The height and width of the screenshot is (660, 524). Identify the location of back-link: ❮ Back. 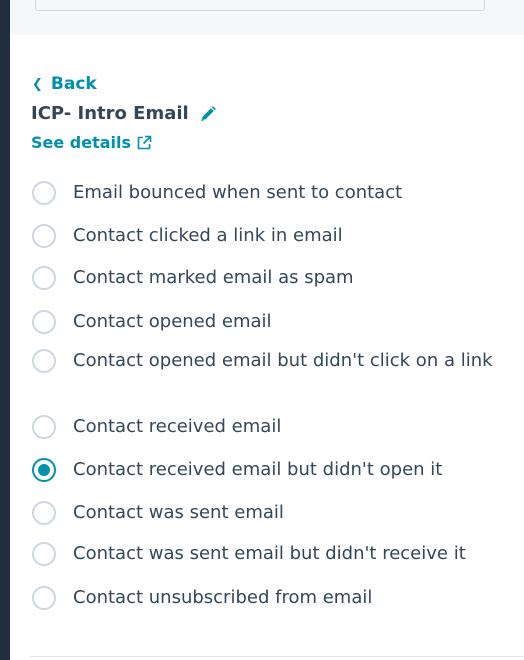
(64, 84).